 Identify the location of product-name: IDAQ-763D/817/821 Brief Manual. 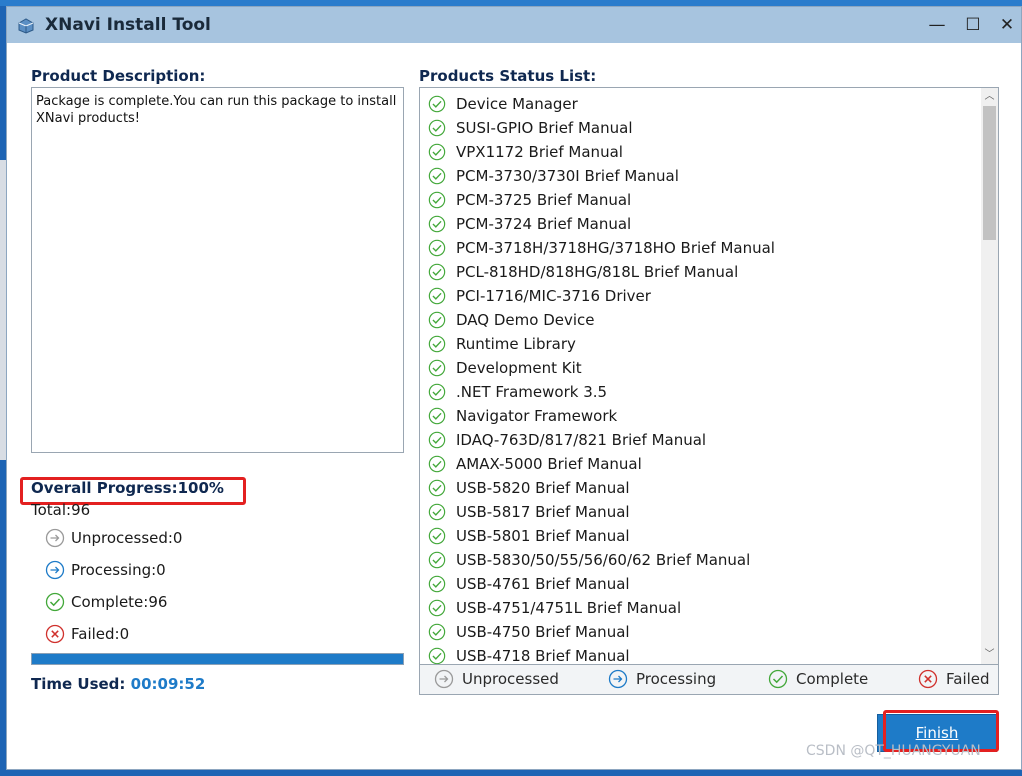
(581, 440).